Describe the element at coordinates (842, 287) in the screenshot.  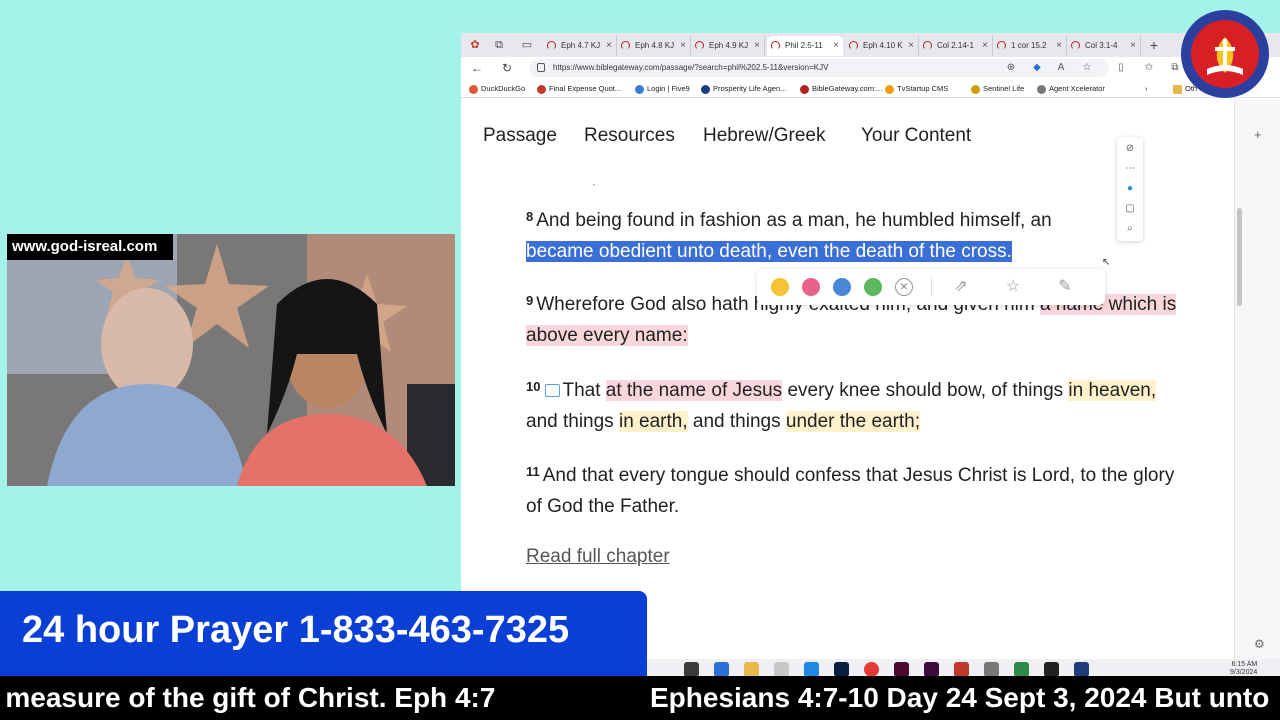
I see `highlight-blue-swatch` at that location.